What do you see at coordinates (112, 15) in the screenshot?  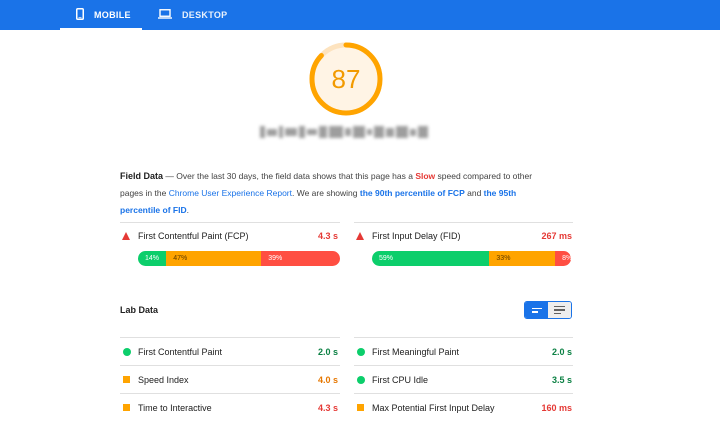 I see `tab-mobile-label: MOBILE` at bounding box center [112, 15].